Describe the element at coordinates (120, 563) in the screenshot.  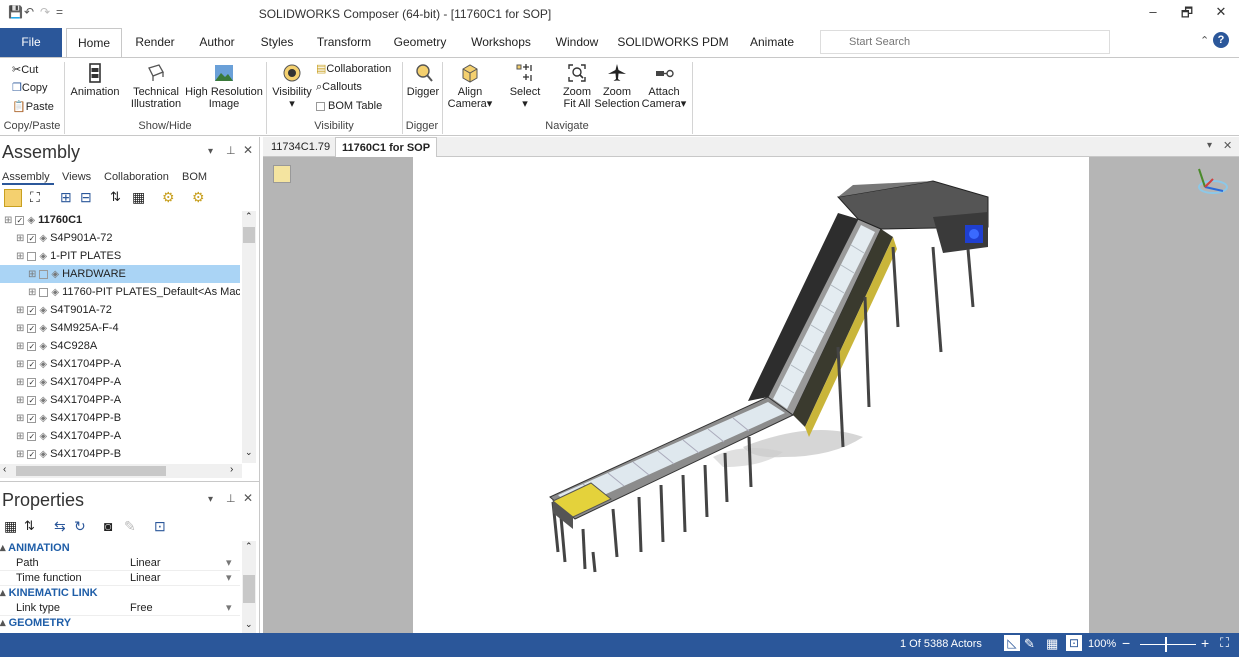
I see `property-row: Path Linear ▾` at that location.